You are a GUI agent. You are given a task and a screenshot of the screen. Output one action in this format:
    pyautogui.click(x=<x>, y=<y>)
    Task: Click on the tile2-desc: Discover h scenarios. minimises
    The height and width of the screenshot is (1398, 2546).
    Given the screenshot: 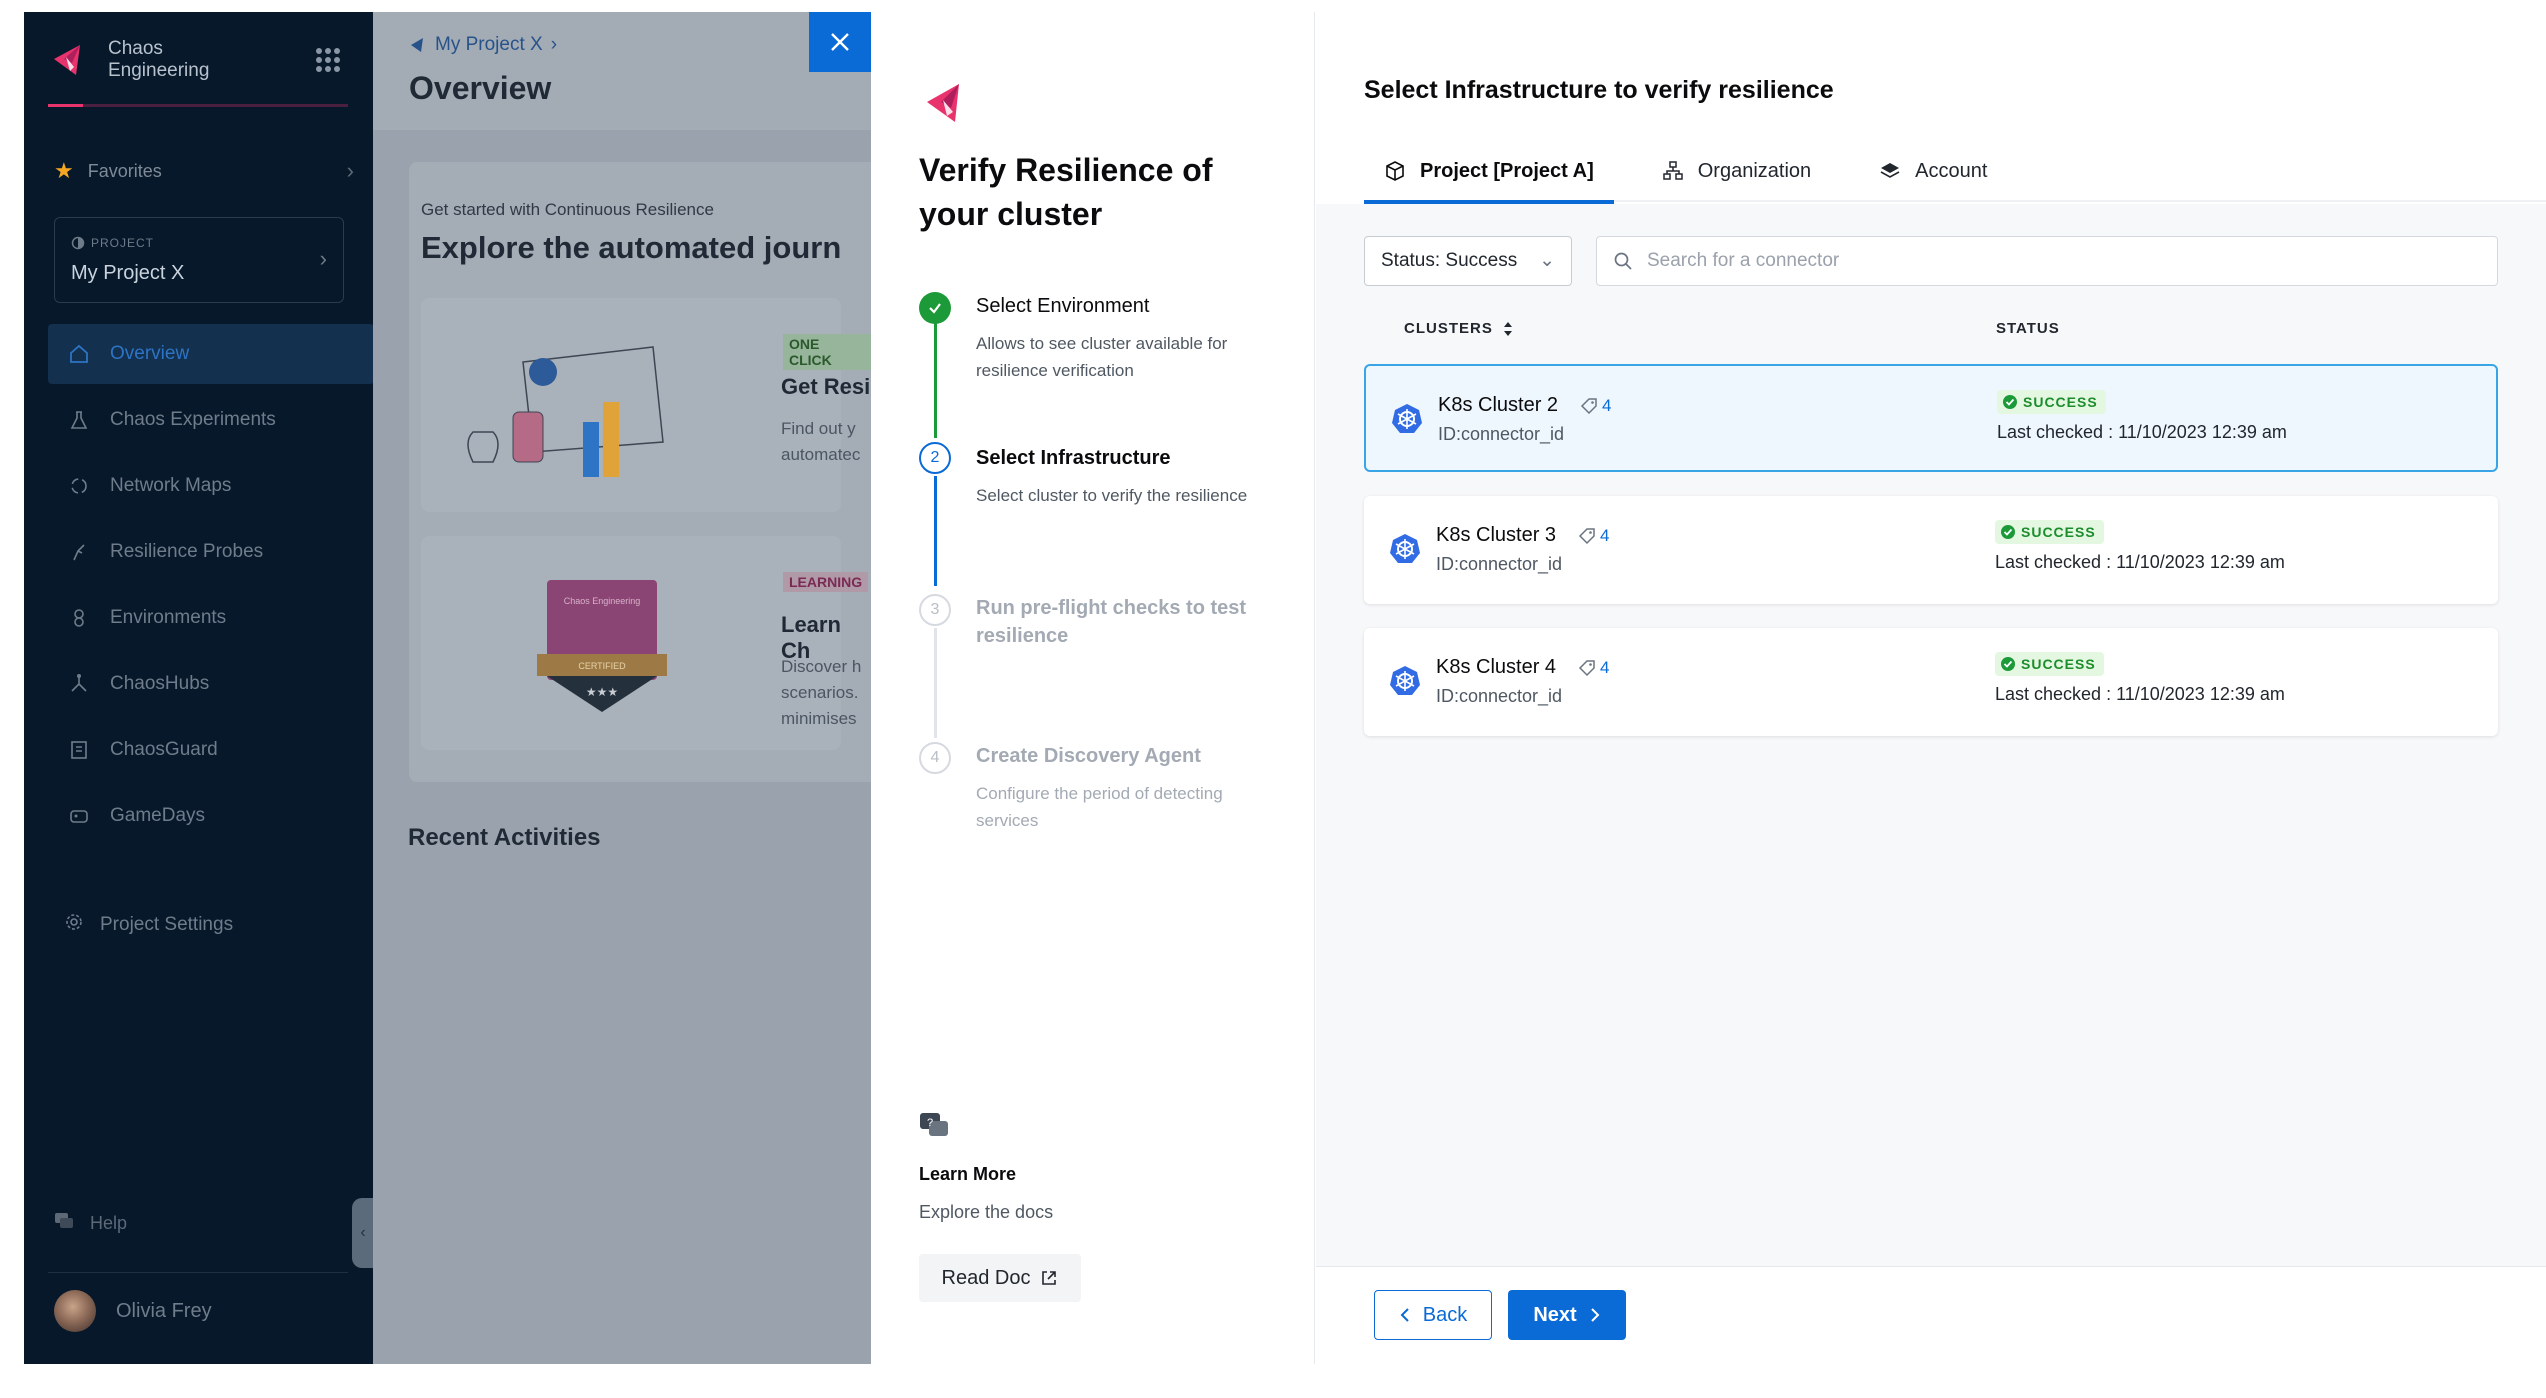 What is the action you would take?
    pyautogui.click(x=821, y=692)
    